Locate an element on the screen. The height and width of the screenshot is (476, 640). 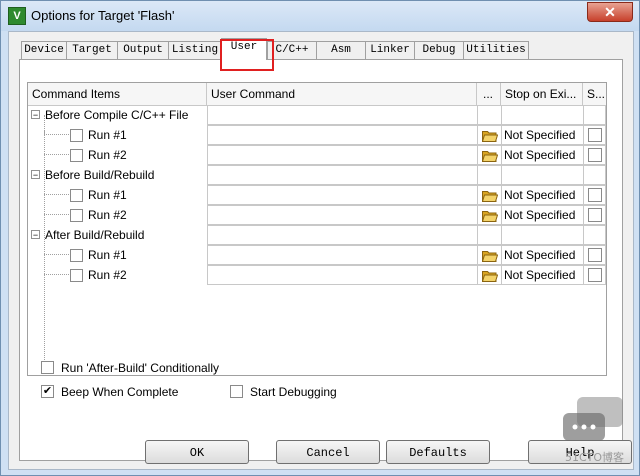
tab-utilities: Utilities is located at coordinates (496, 50).